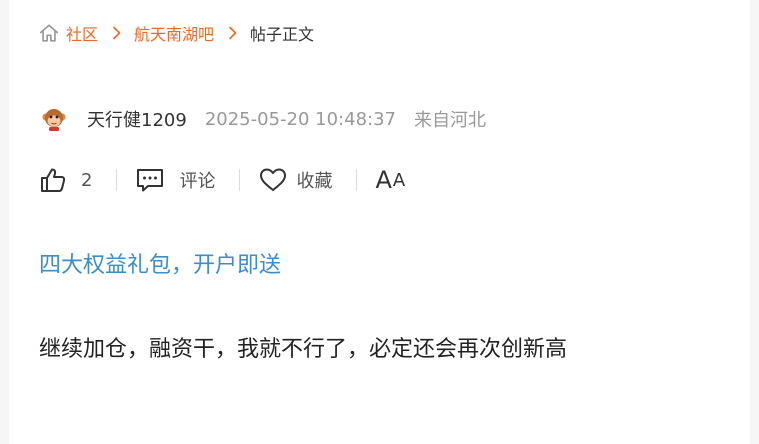  Describe the element at coordinates (87, 180) in the screenshot. I see `like-count: 2` at that location.